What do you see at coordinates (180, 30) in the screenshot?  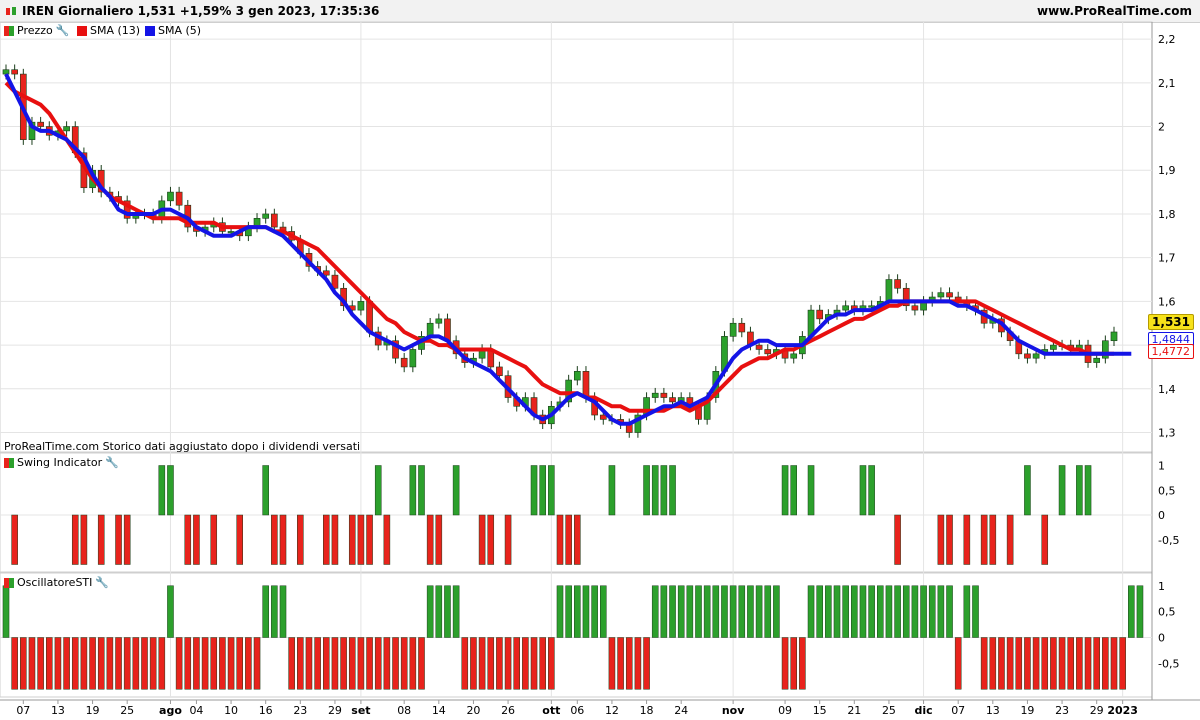 I see `legend-sma5-label: SMA (5)` at bounding box center [180, 30].